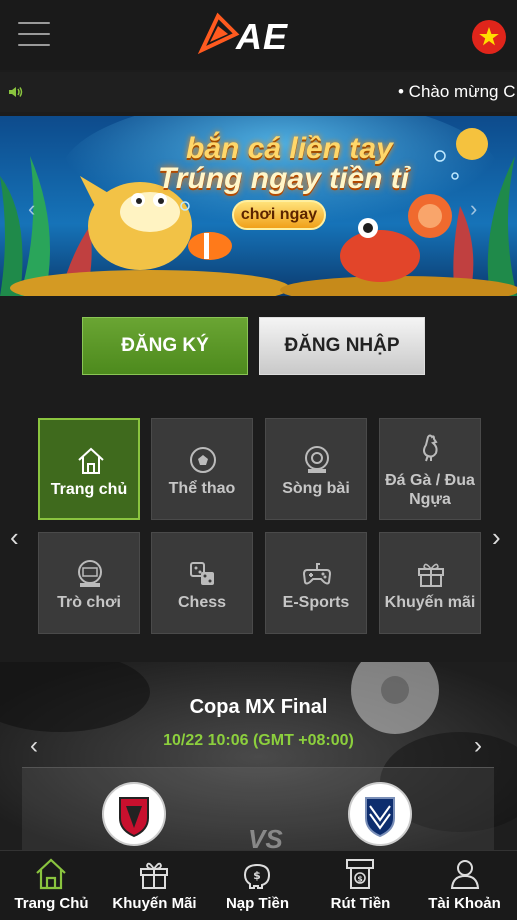  Describe the element at coordinates (202, 488) in the screenshot. I see `category-label: Thể thao` at that location.